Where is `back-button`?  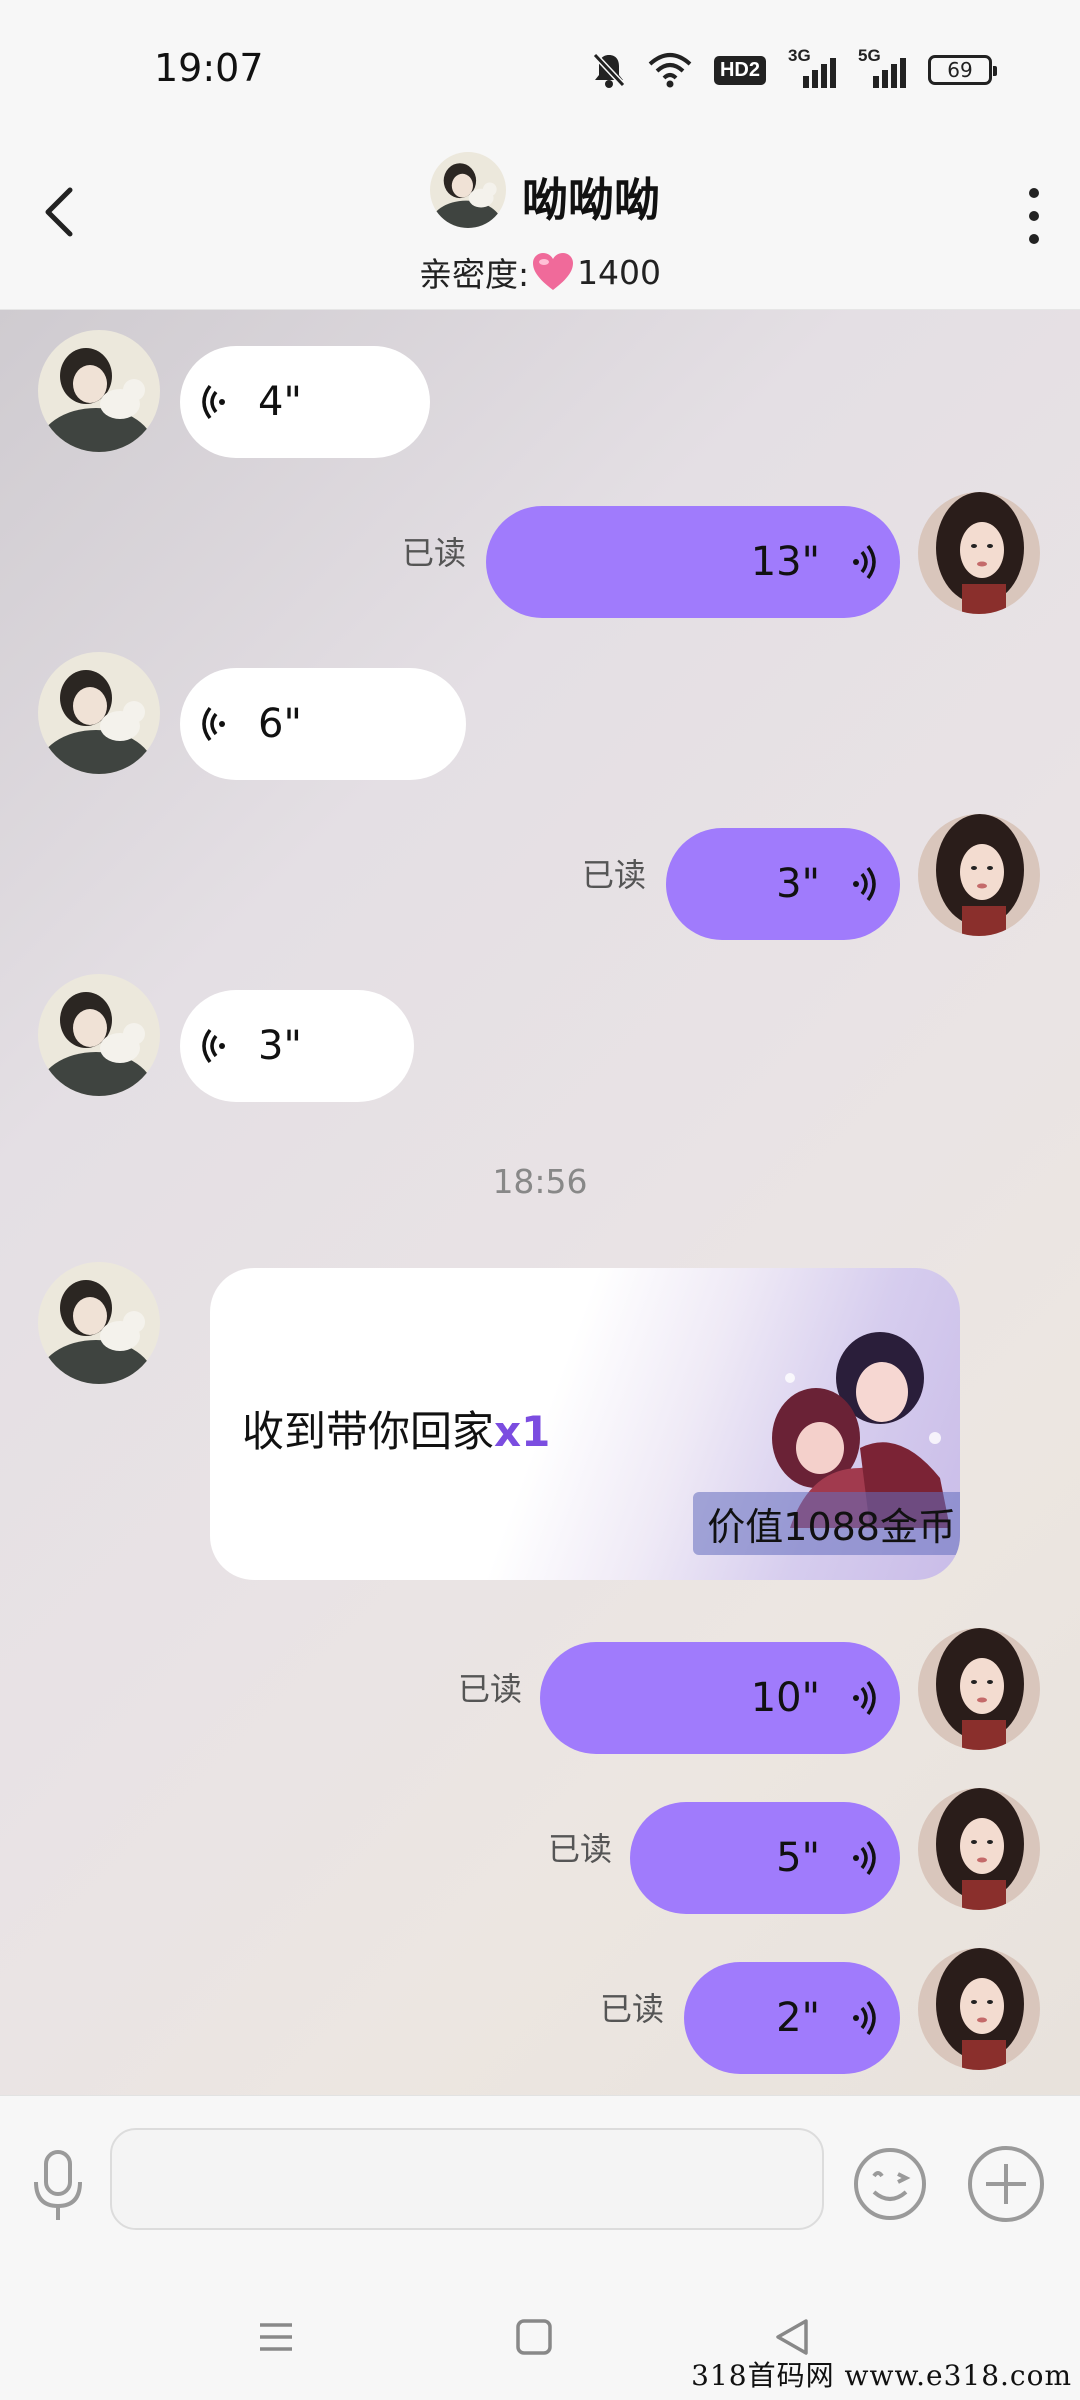
back-button is located at coordinates (60, 212).